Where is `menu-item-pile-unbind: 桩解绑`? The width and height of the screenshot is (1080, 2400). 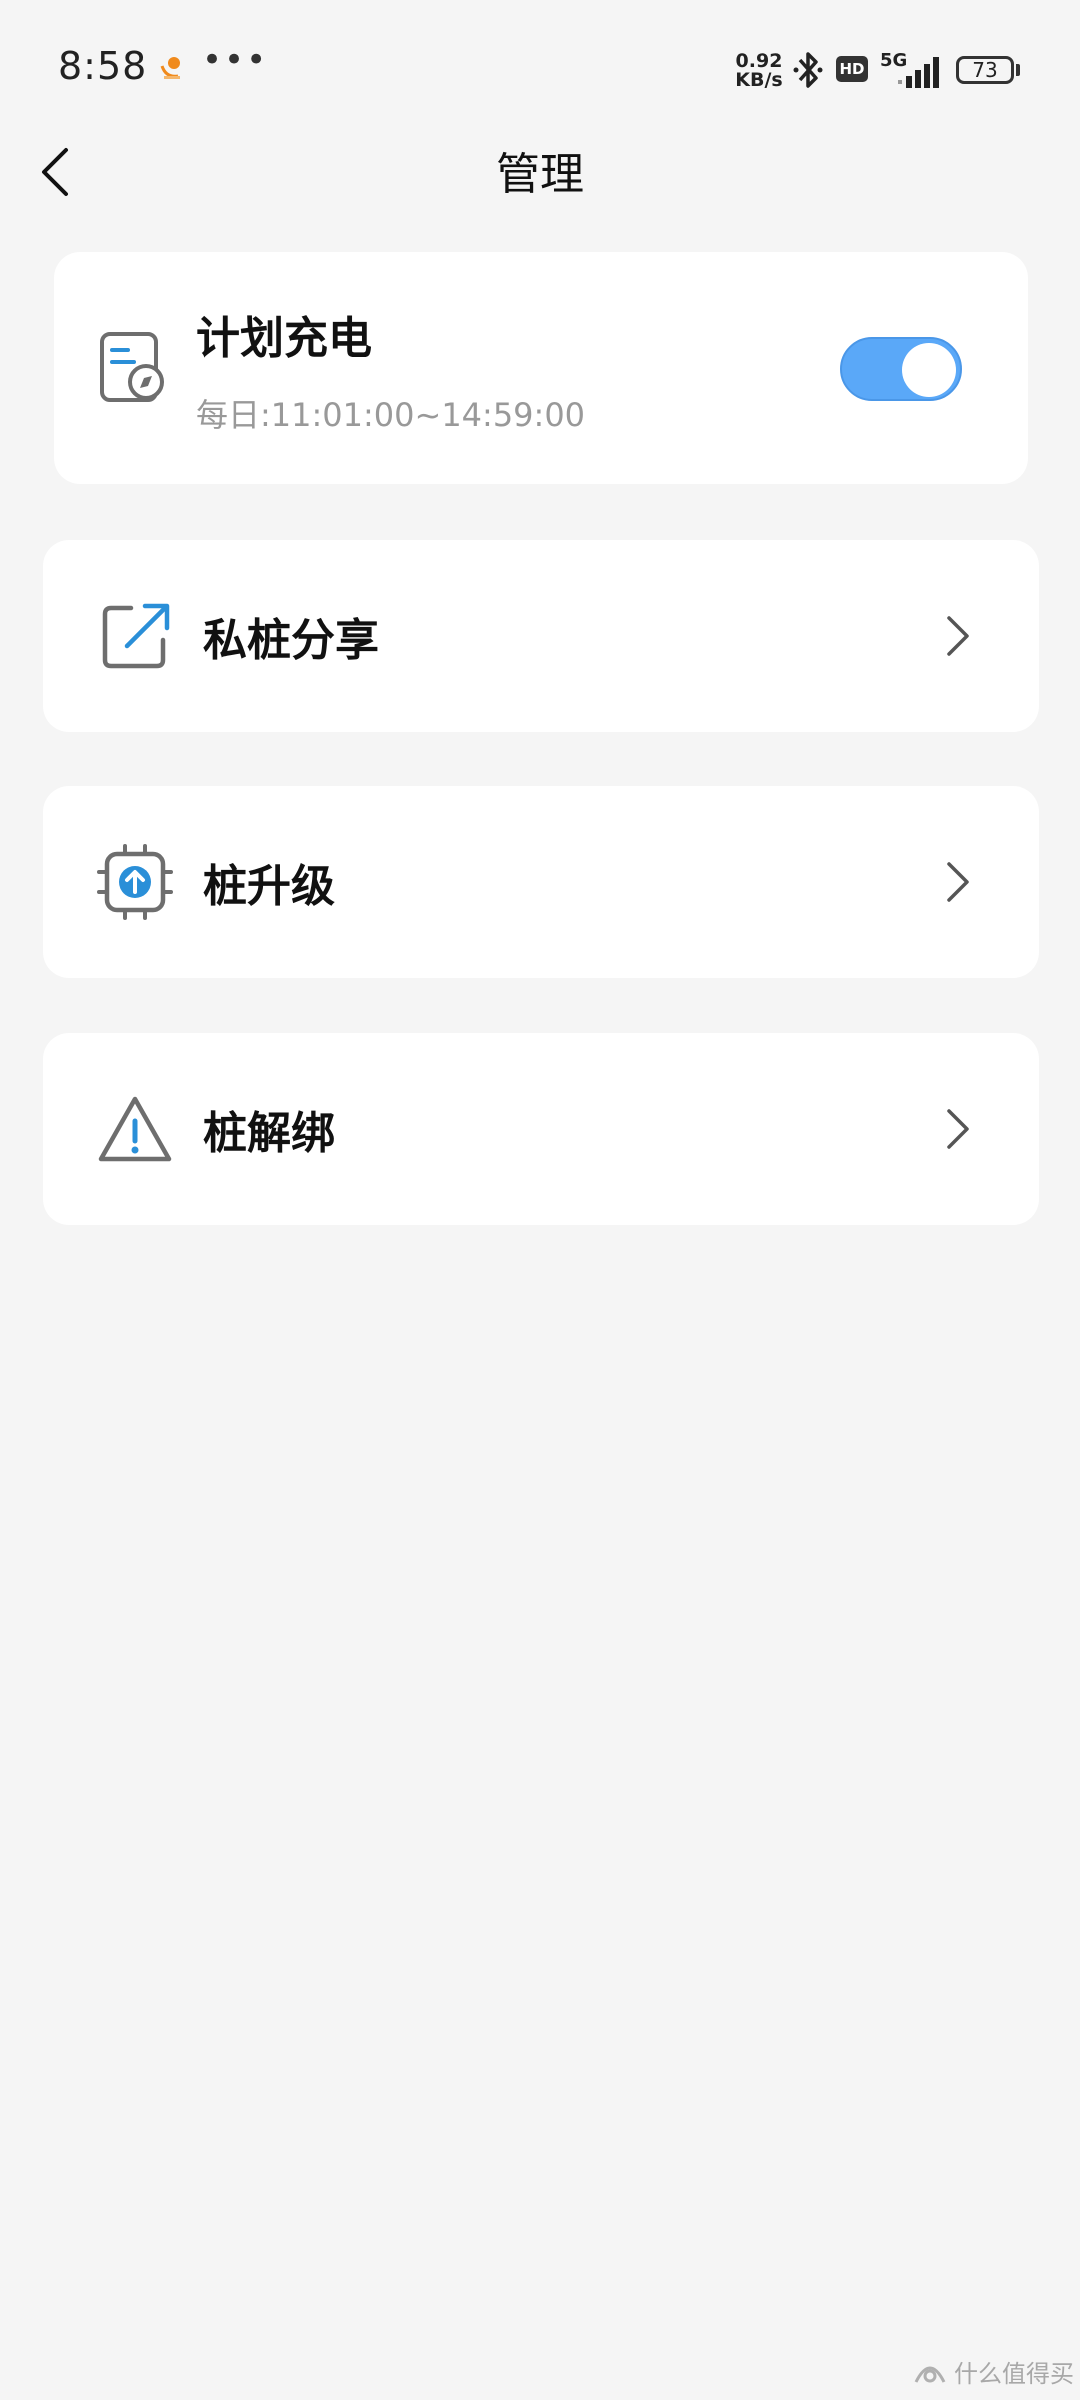 menu-item-pile-unbind: 桩解绑 is located at coordinates (541, 1129).